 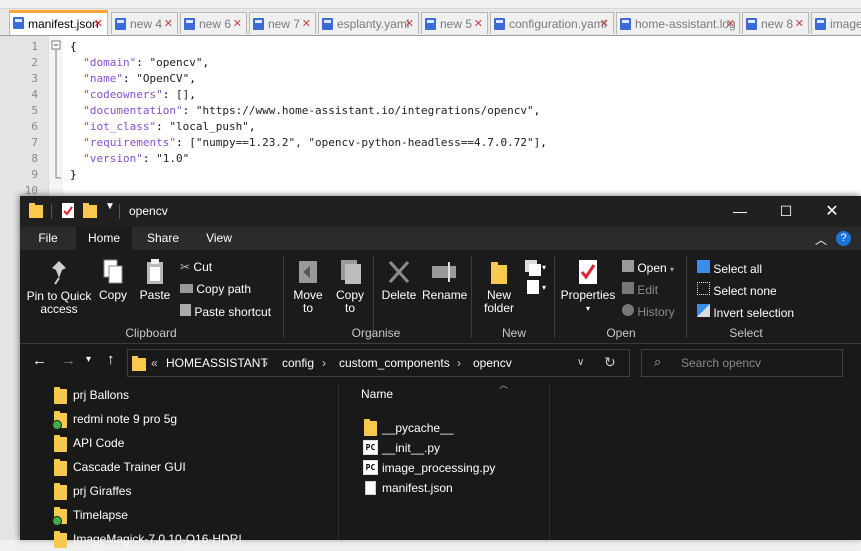 What do you see at coordinates (34, 158) in the screenshot?
I see `line-number: 8` at bounding box center [34, 158].